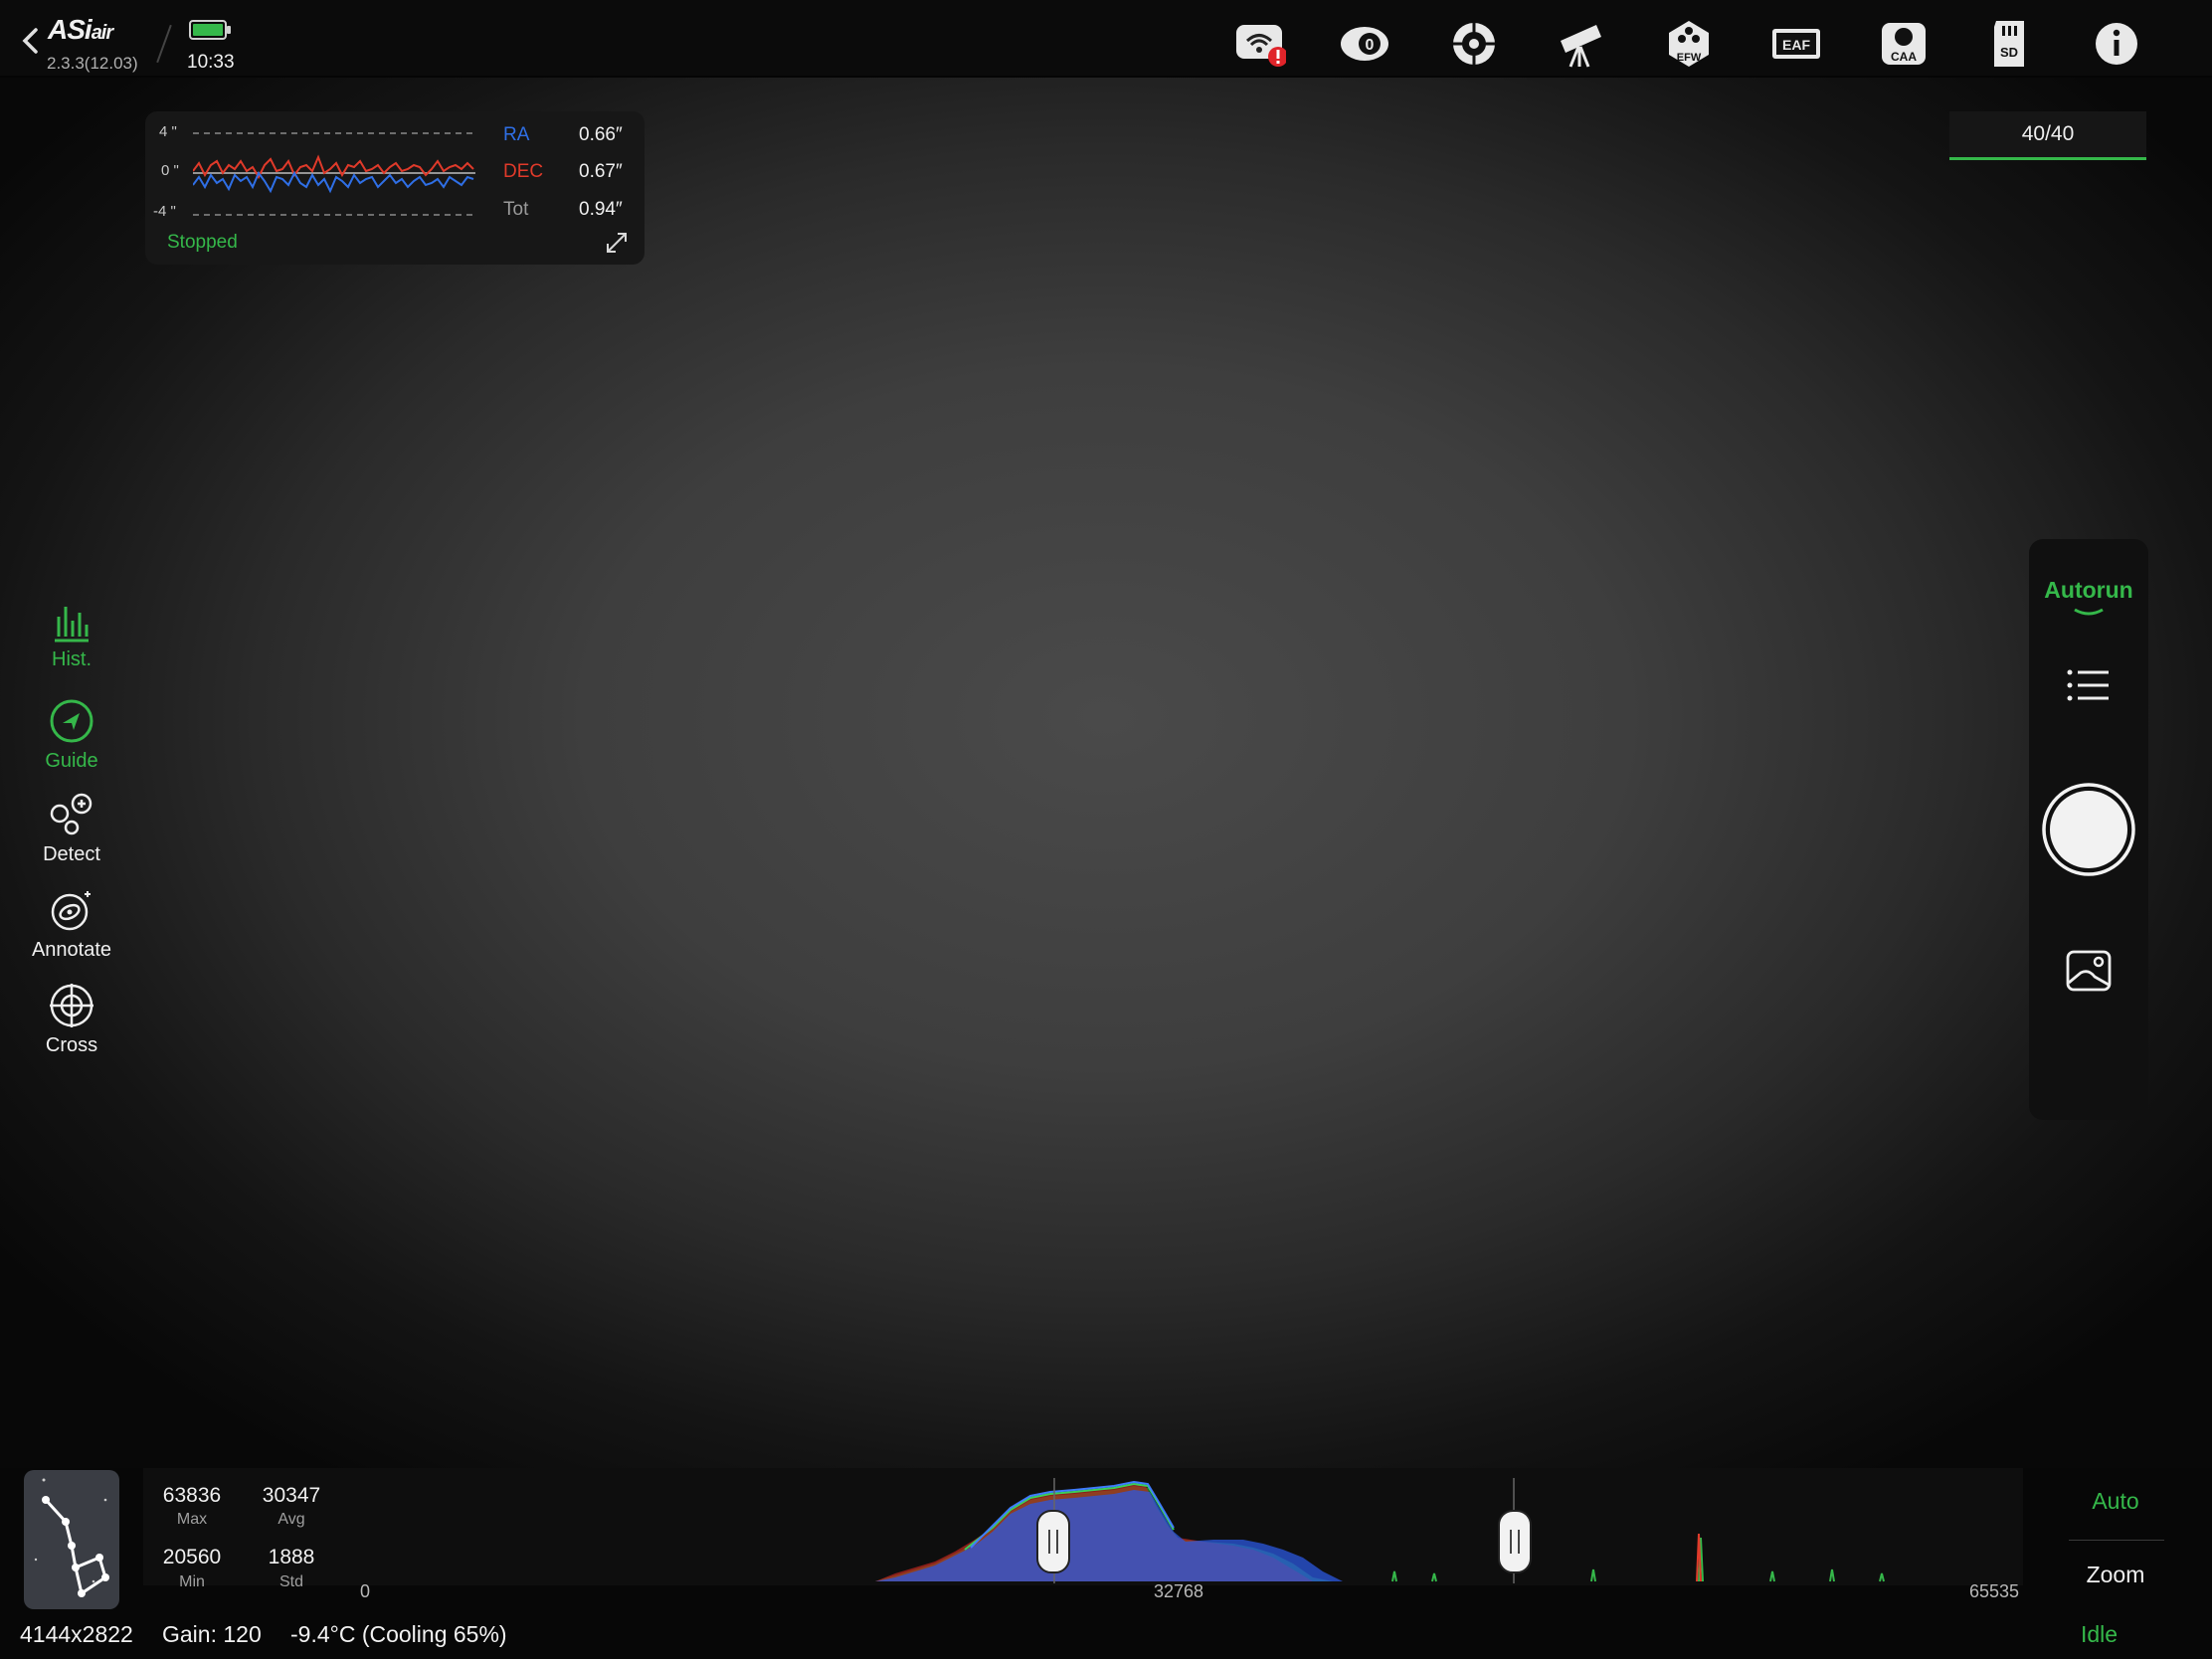 The height and width of the screenshot is (1659, 2212). Describe the element at coordinates (72, 659) in the screenshot. I see `histogram-tool-label: Hist.` at that location.